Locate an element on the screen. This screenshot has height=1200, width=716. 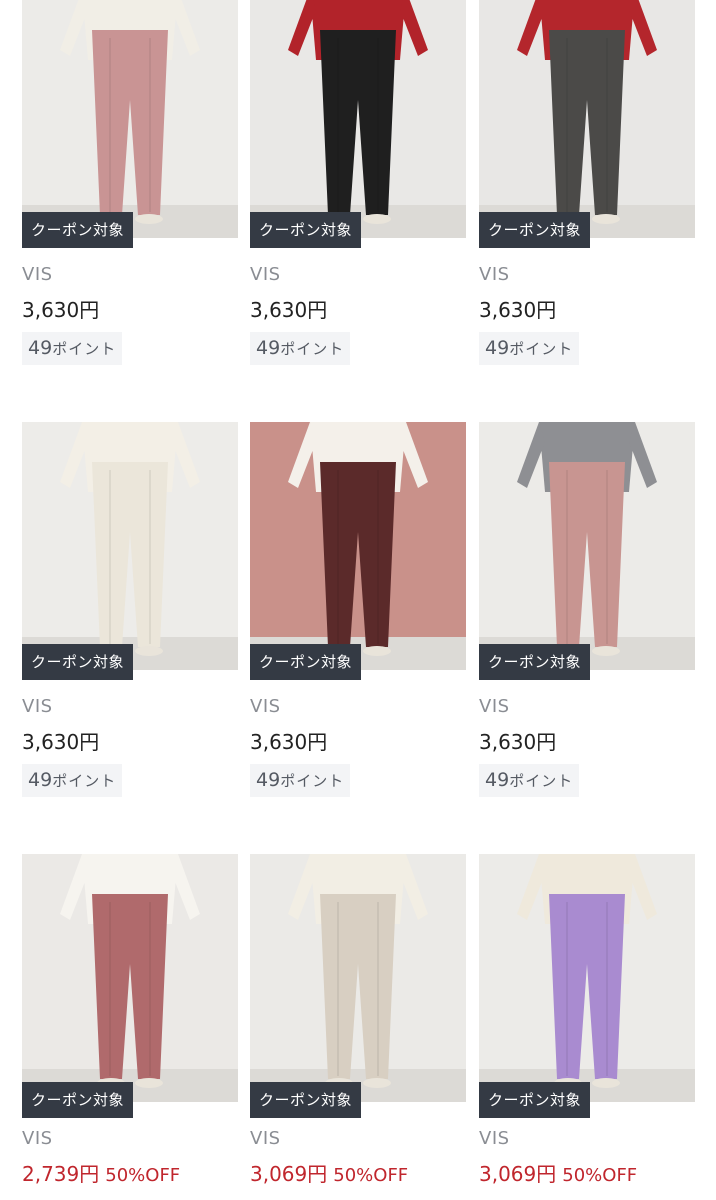
price-value: 2,739円 is located at coordinates (61, 1174).